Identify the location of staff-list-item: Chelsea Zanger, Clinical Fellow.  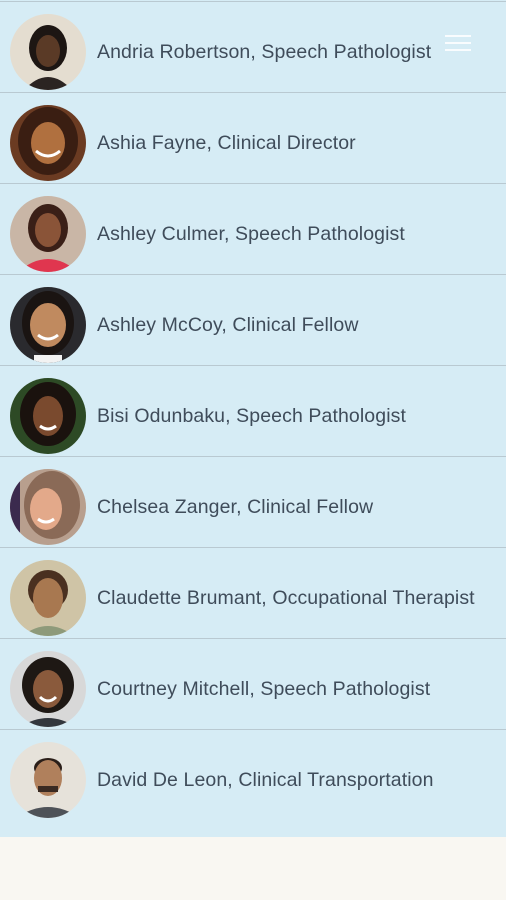
(253, 501).